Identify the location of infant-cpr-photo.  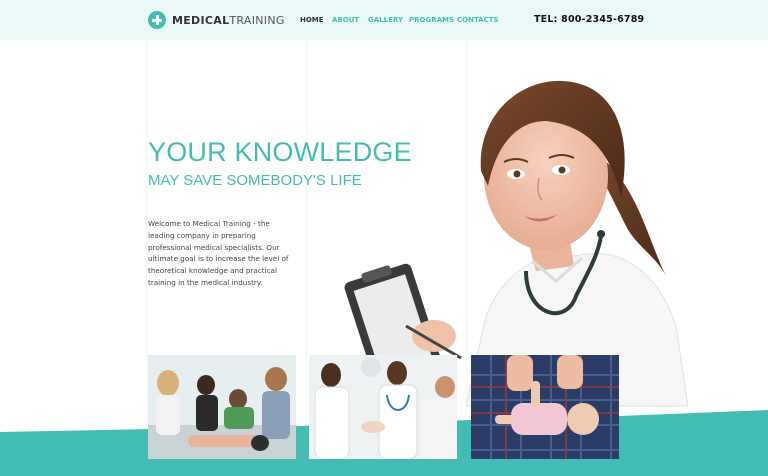
(545, 407).